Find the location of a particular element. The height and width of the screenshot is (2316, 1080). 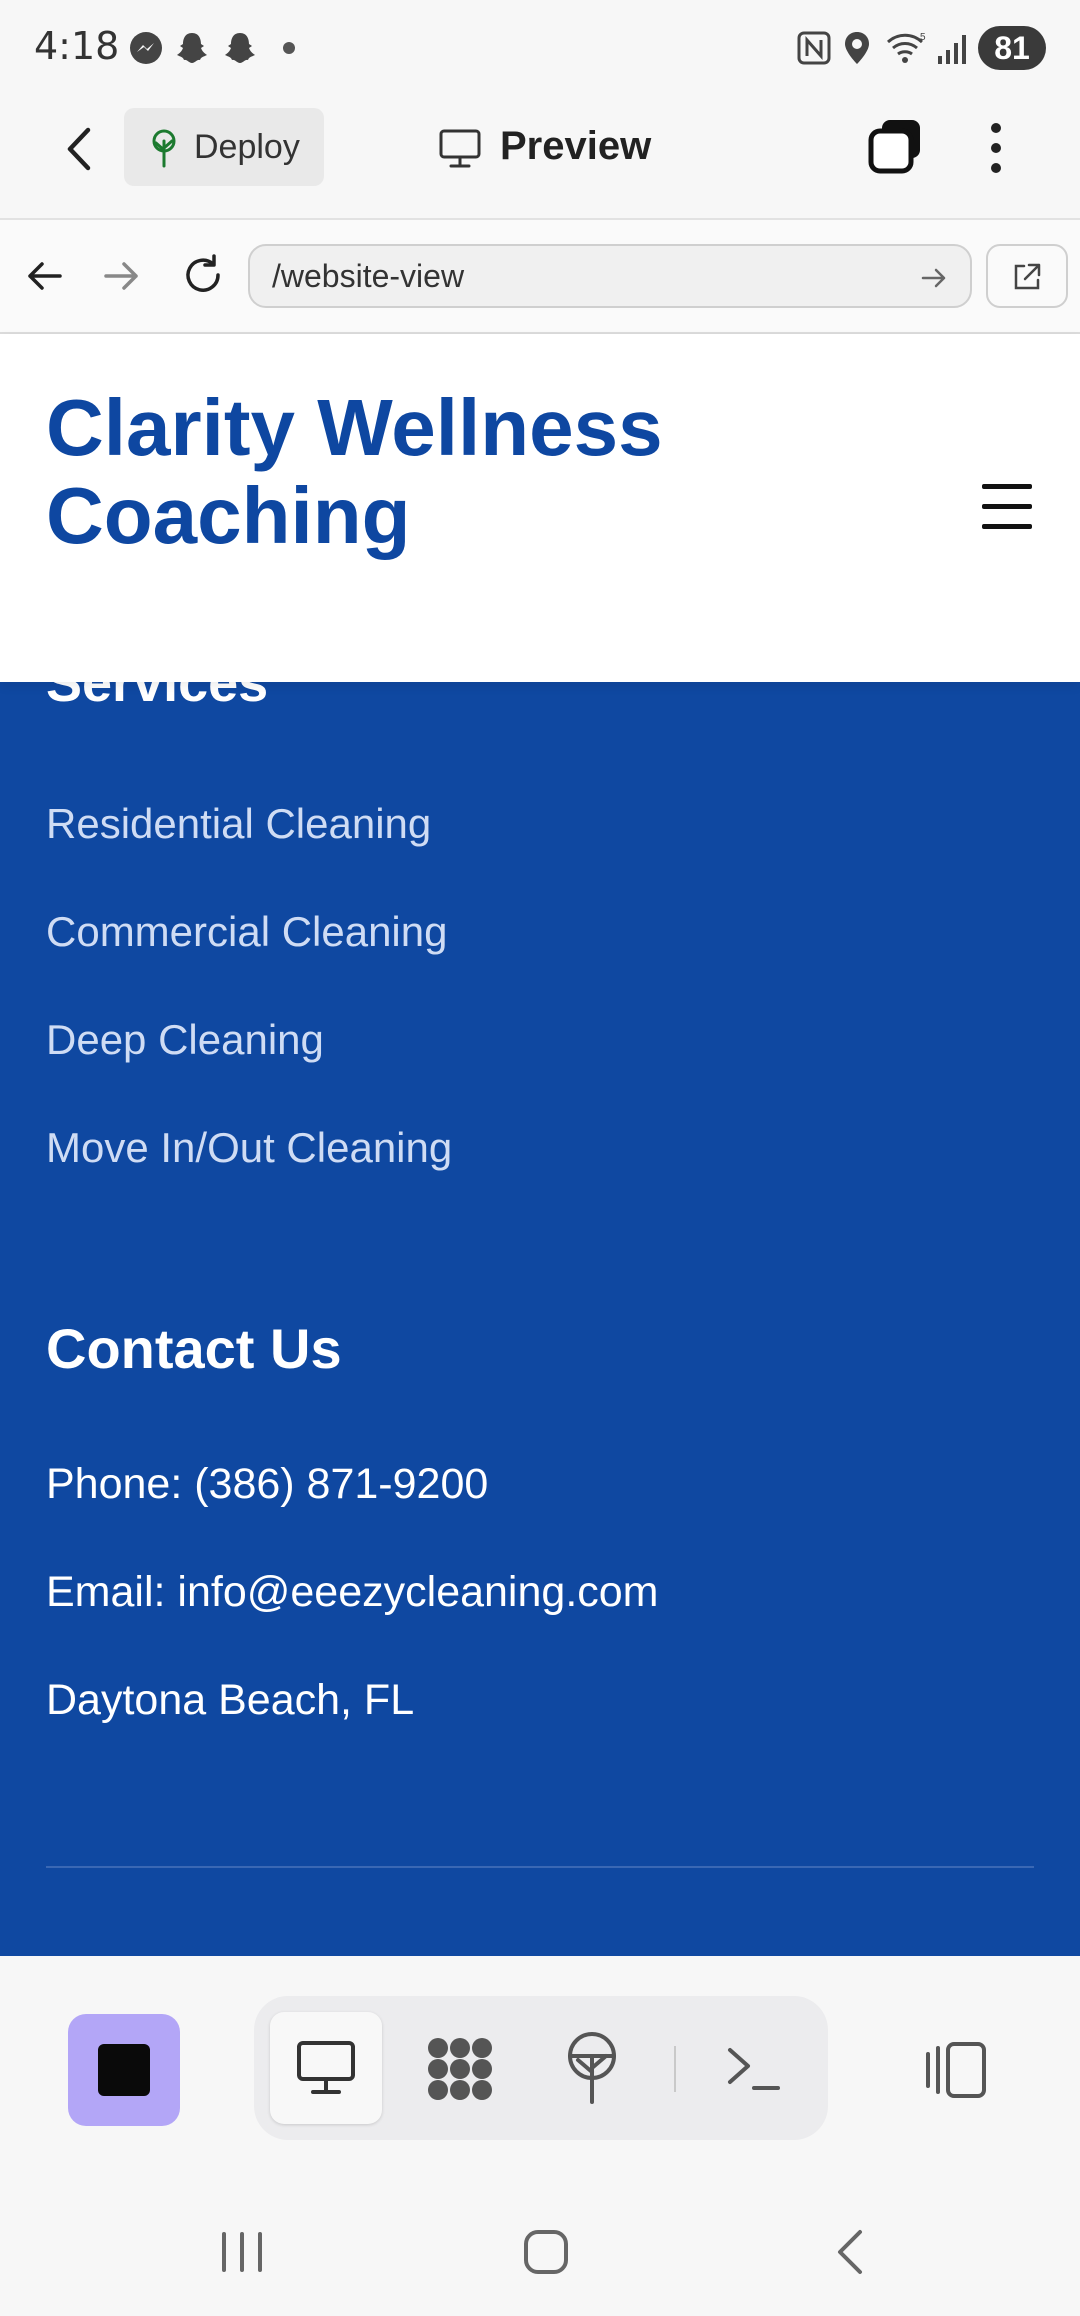

messenger-icon is located at coordinates (146, 48).